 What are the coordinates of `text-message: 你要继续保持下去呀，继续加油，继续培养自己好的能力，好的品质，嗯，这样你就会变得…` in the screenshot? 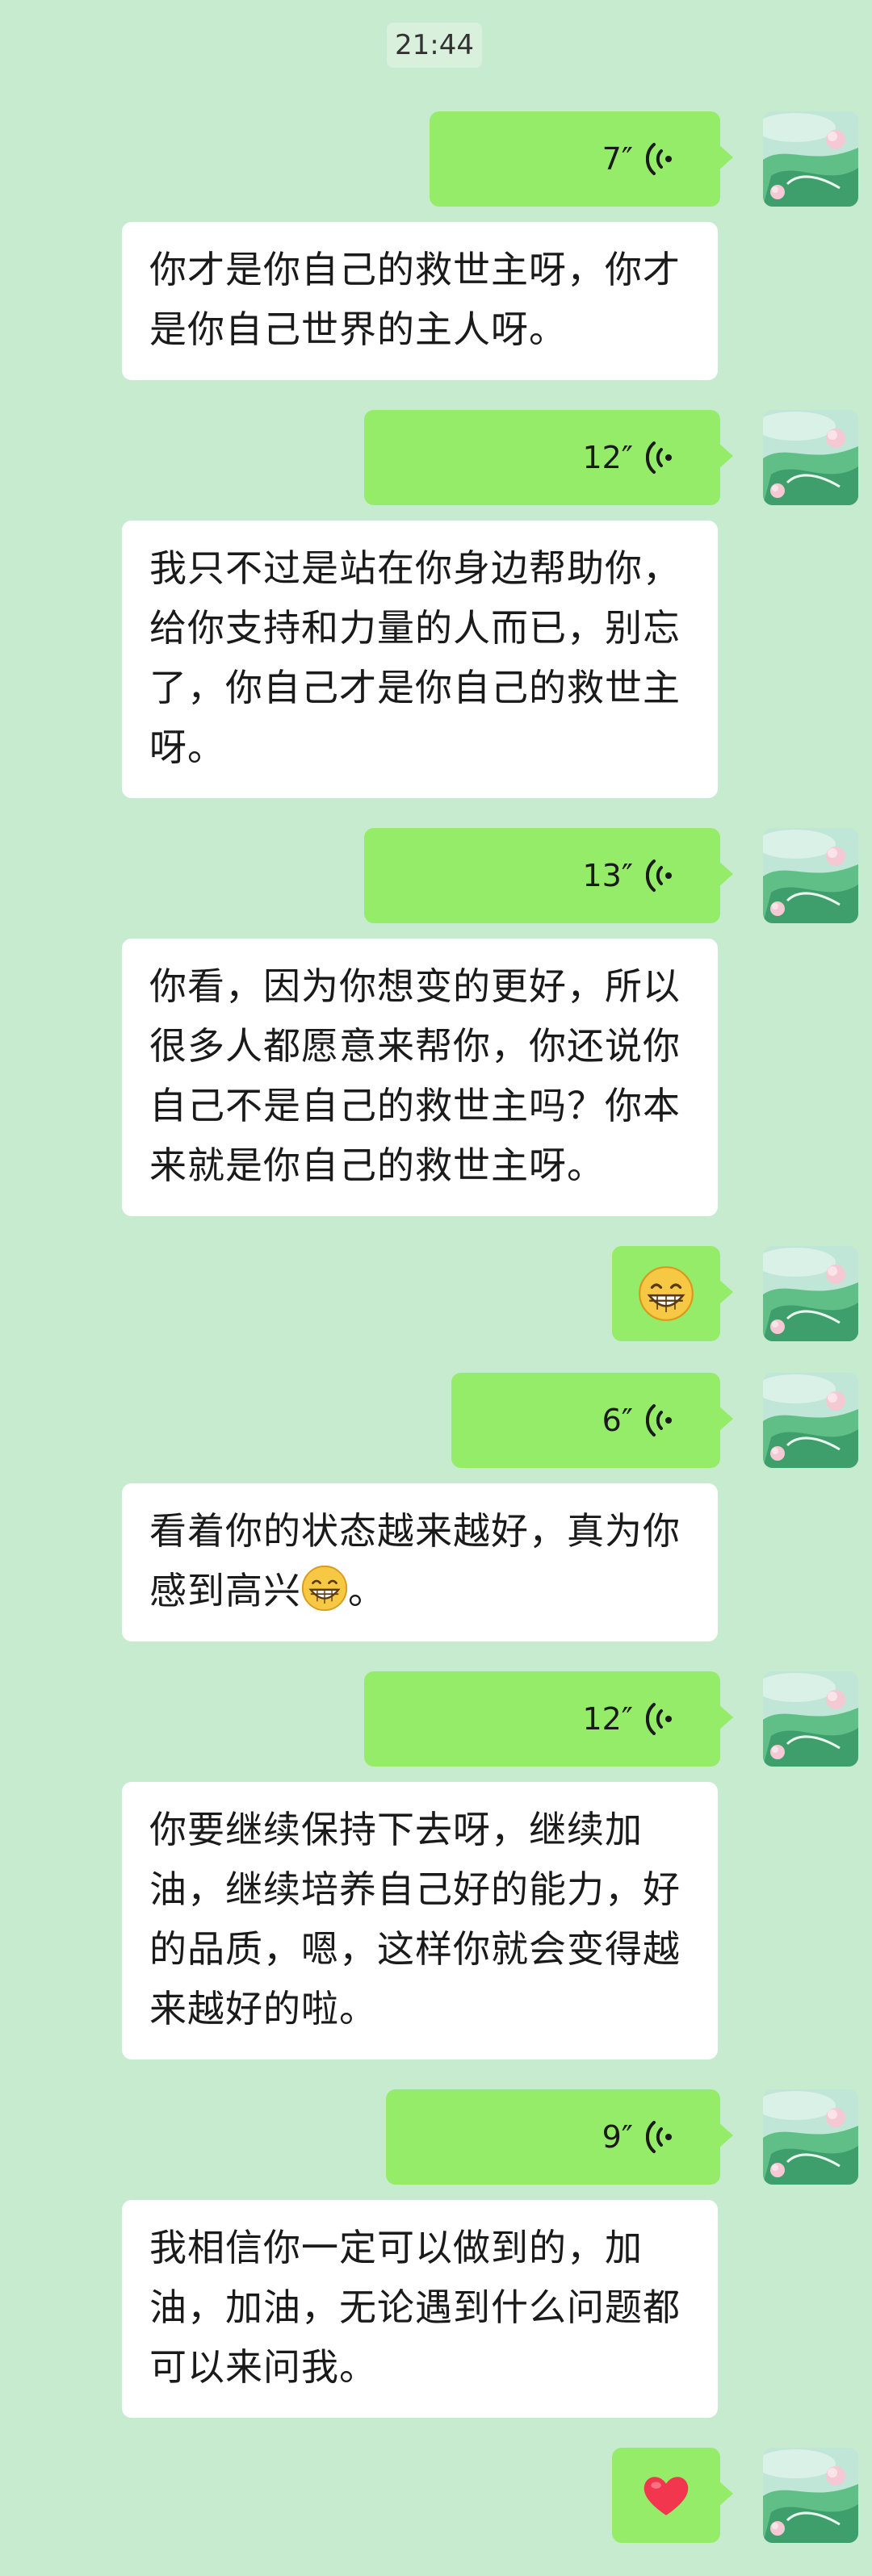 It's located at (420, 1921).